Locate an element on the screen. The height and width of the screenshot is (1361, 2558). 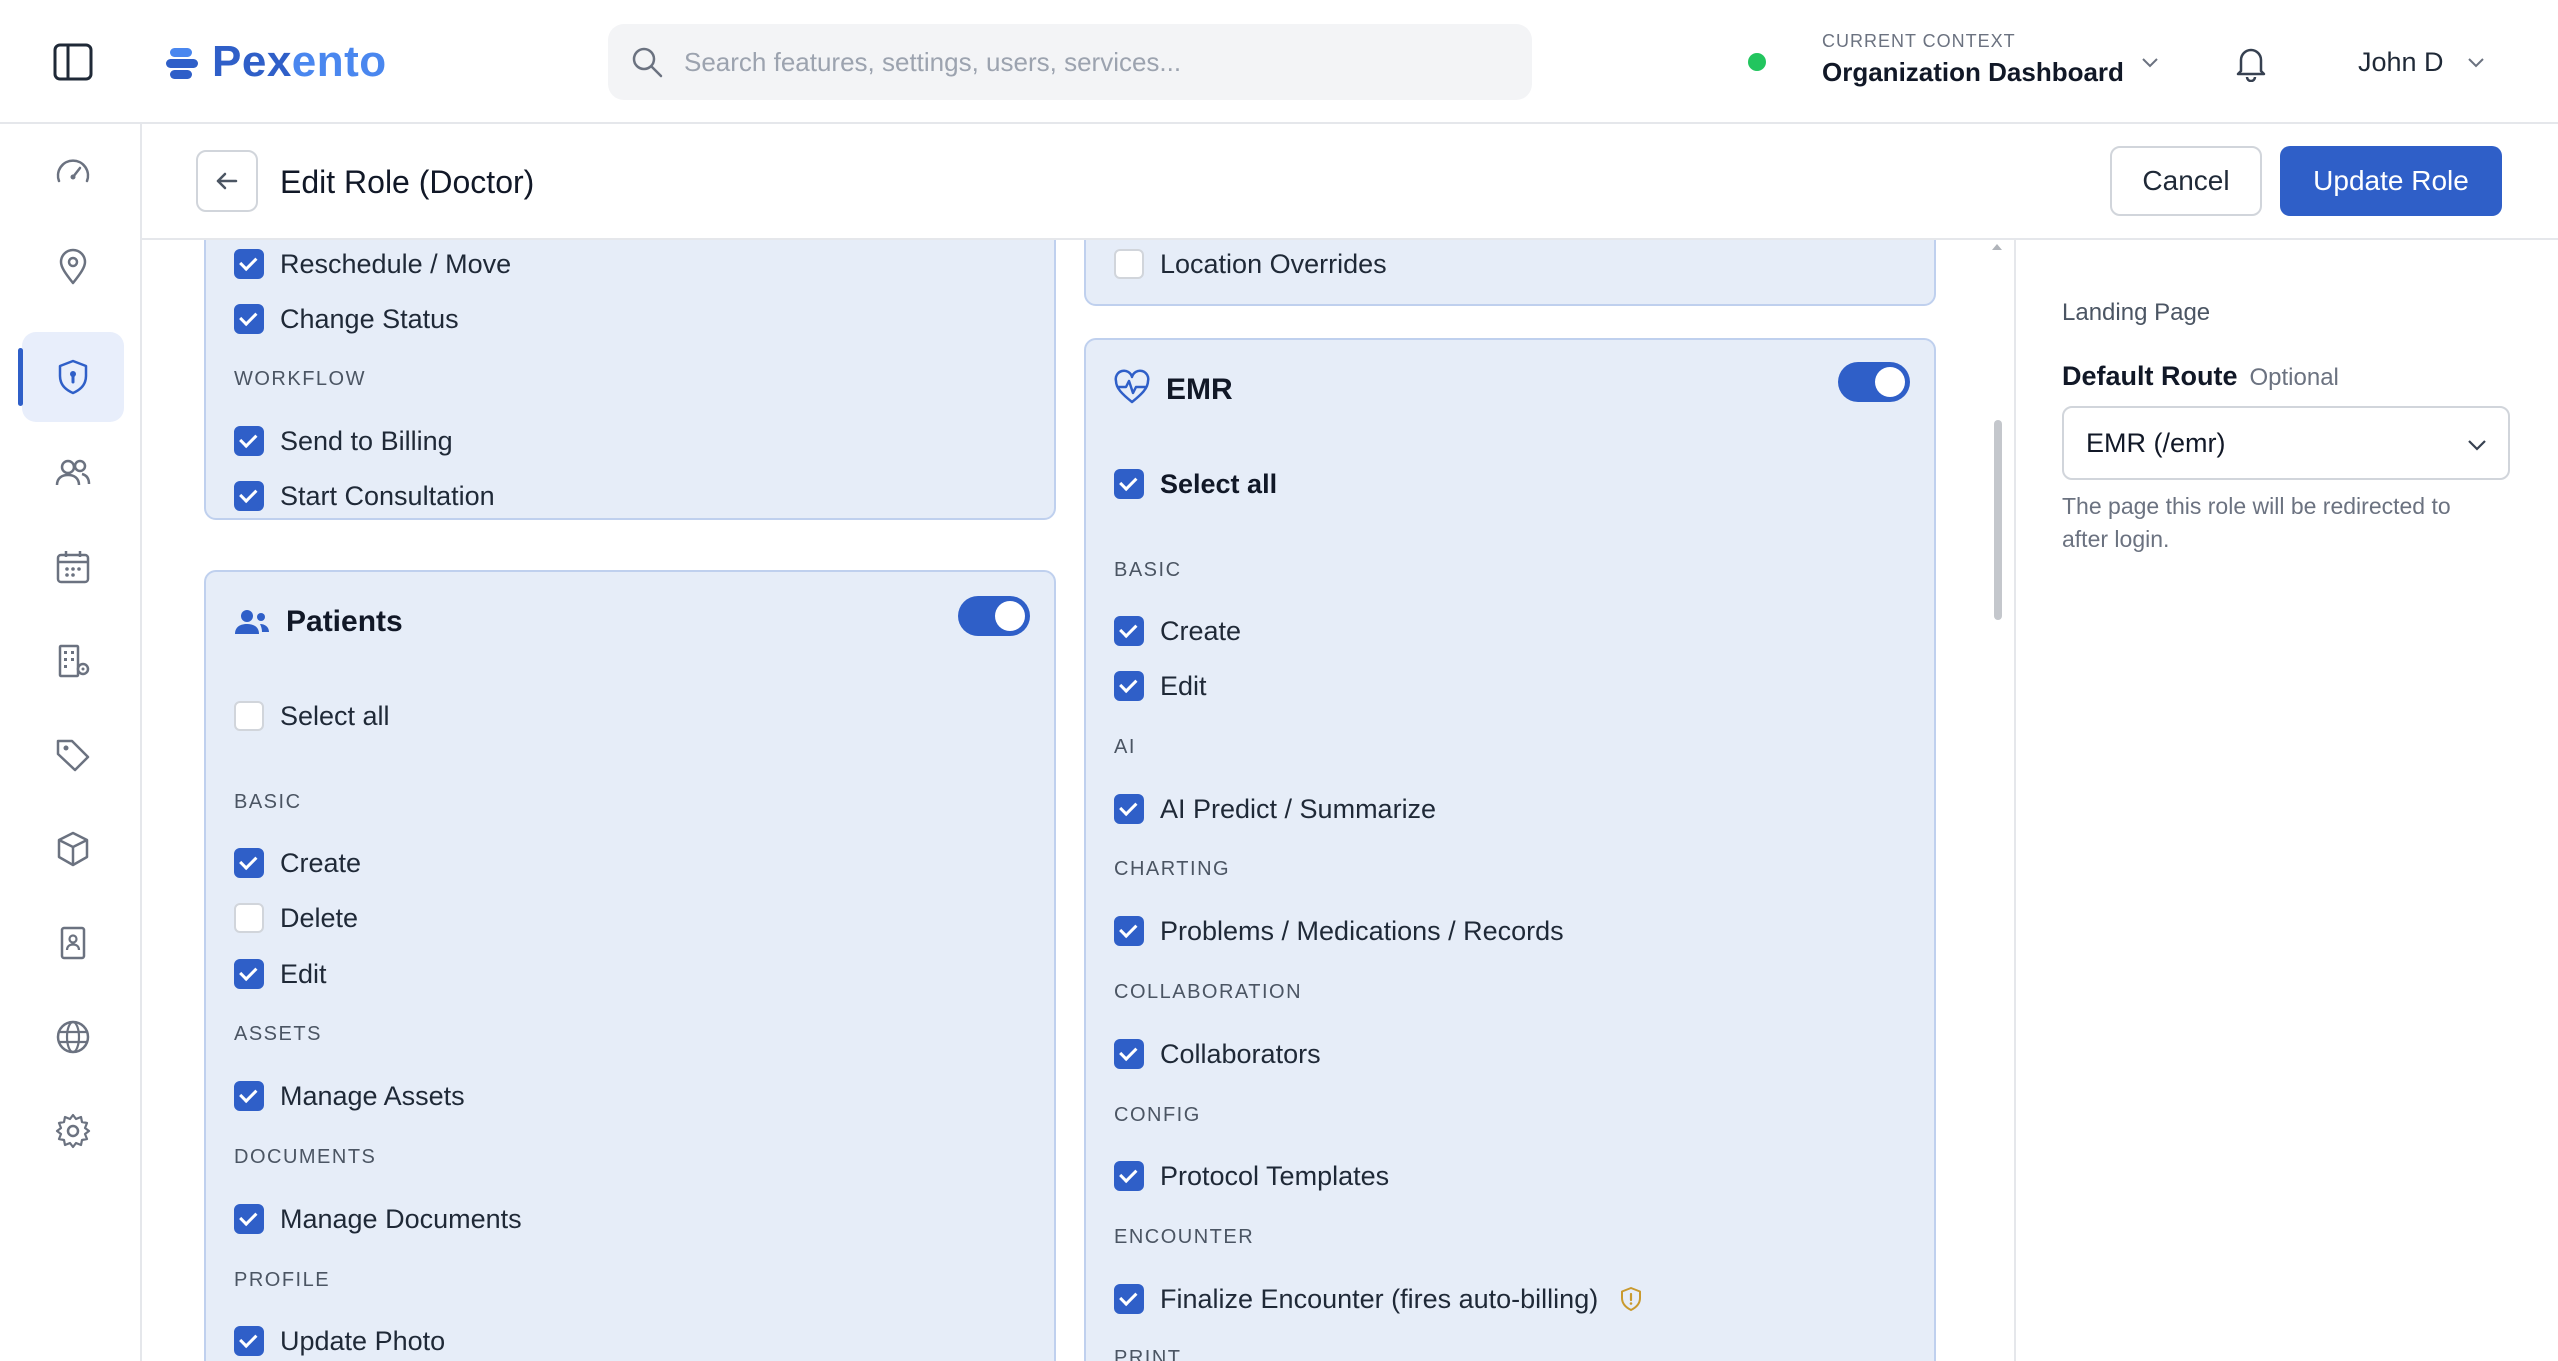
nav-item-products is located at coordinates (73, 849).